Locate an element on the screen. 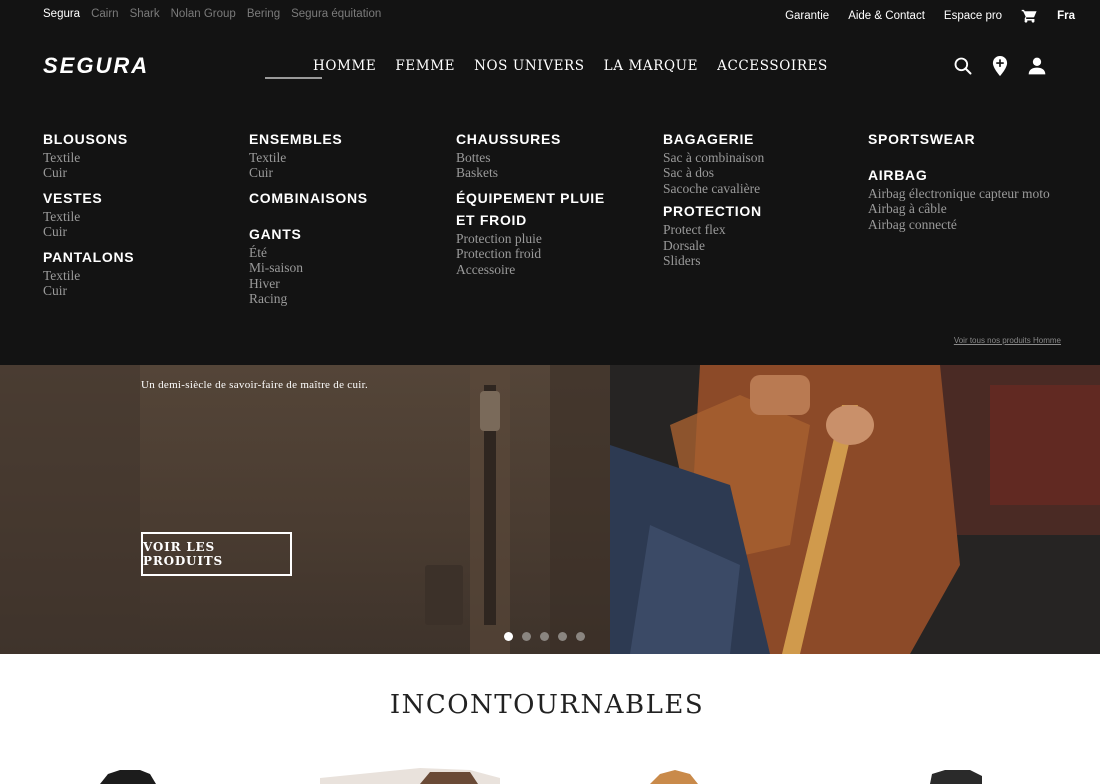  menu-link-sac-combinaison: Sac à combinaison is located at coordinates (713, 157).